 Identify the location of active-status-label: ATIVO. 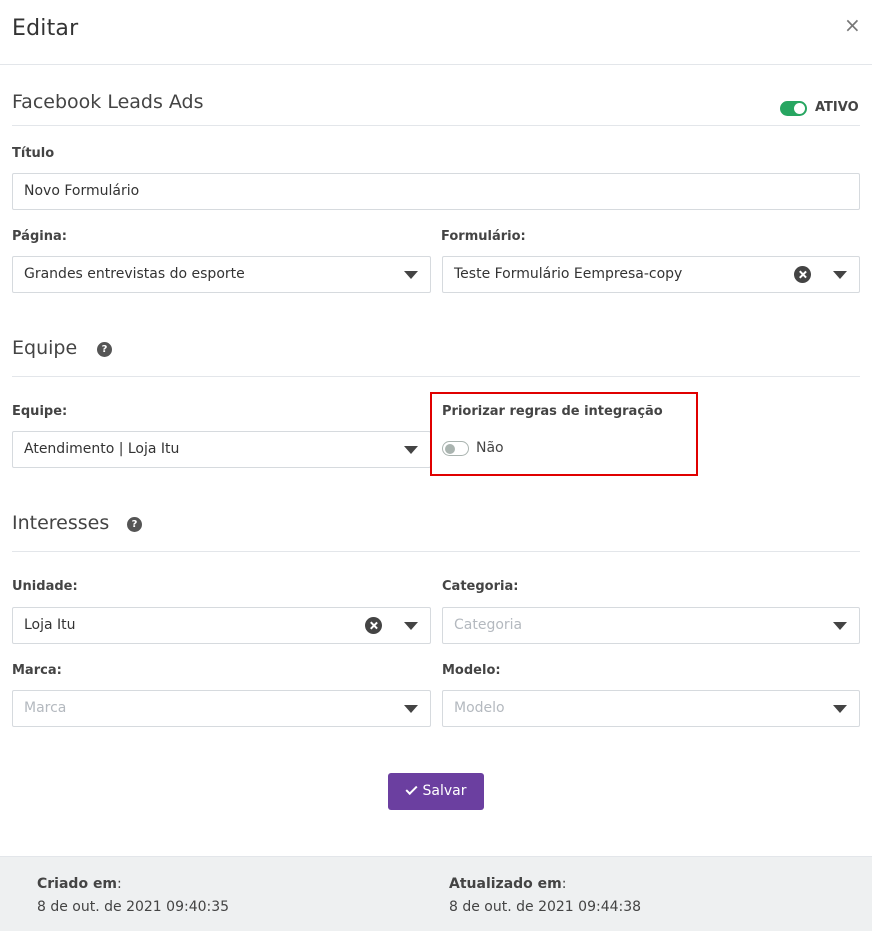
(837, 107).